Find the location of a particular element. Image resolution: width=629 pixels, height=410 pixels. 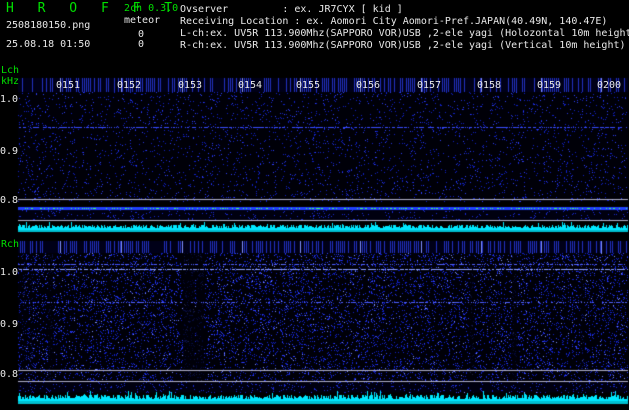

lch-tick-1-0: 1.0 is located at coordinates (9, 99).